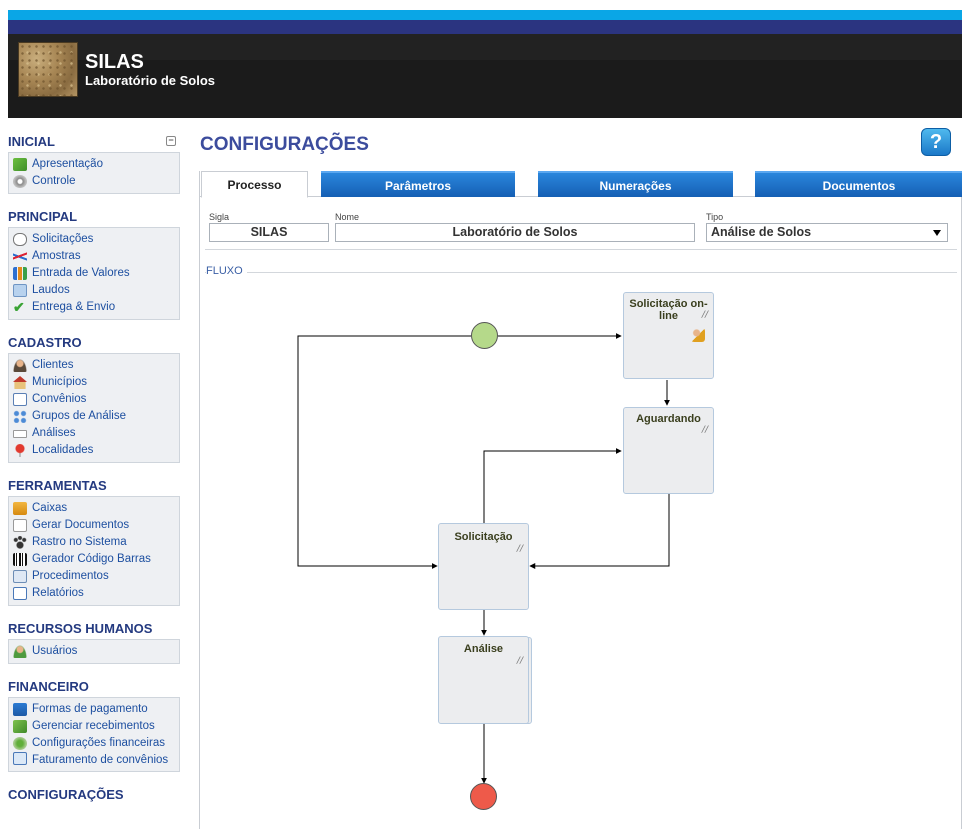 The height and width of the screenshot is (829, 962). I want to click on help-button: ?, so click(936, 142).